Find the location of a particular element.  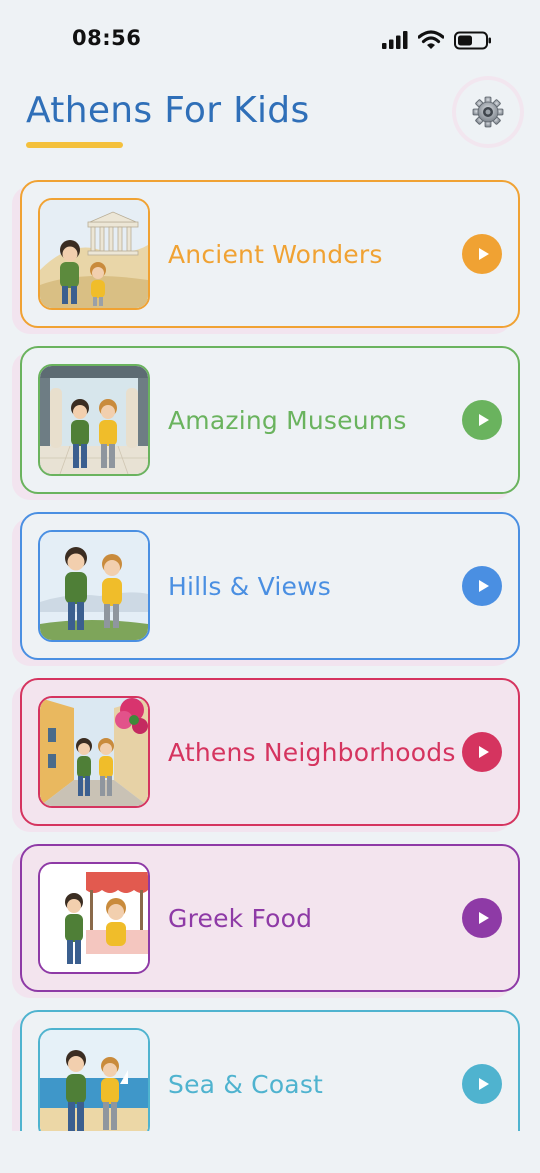

wifi-icon is located at coordinates (431, 39).